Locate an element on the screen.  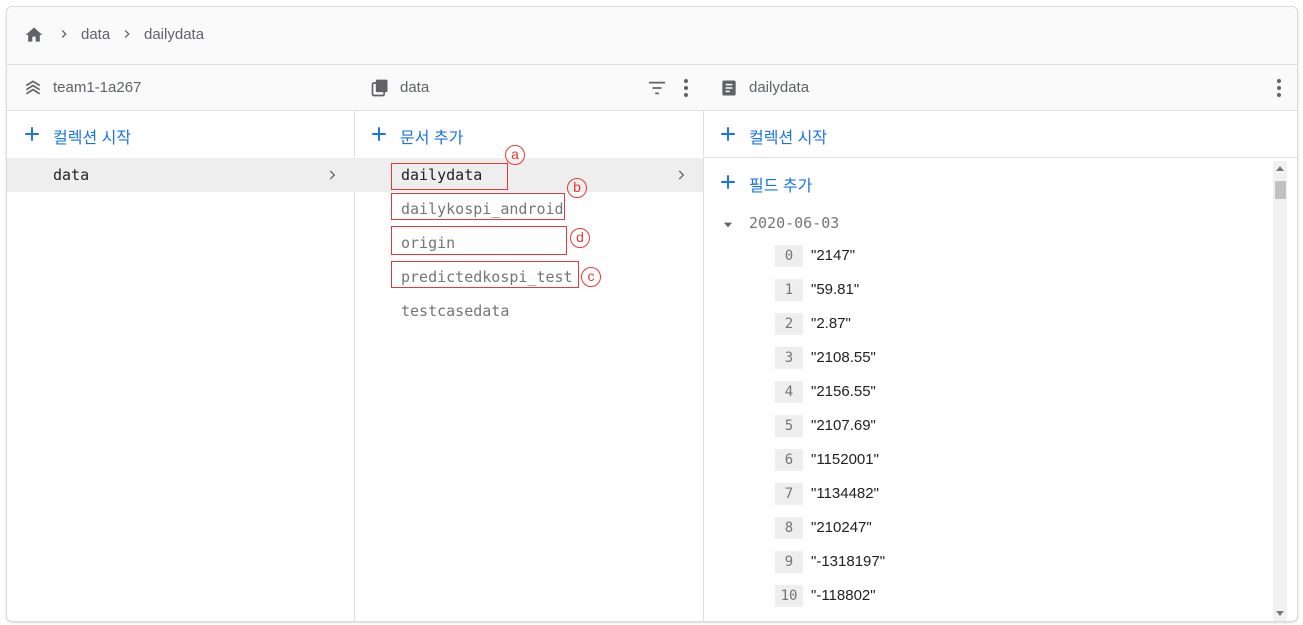
arrow-drop-down-icon is located at coordinates (728, 225).